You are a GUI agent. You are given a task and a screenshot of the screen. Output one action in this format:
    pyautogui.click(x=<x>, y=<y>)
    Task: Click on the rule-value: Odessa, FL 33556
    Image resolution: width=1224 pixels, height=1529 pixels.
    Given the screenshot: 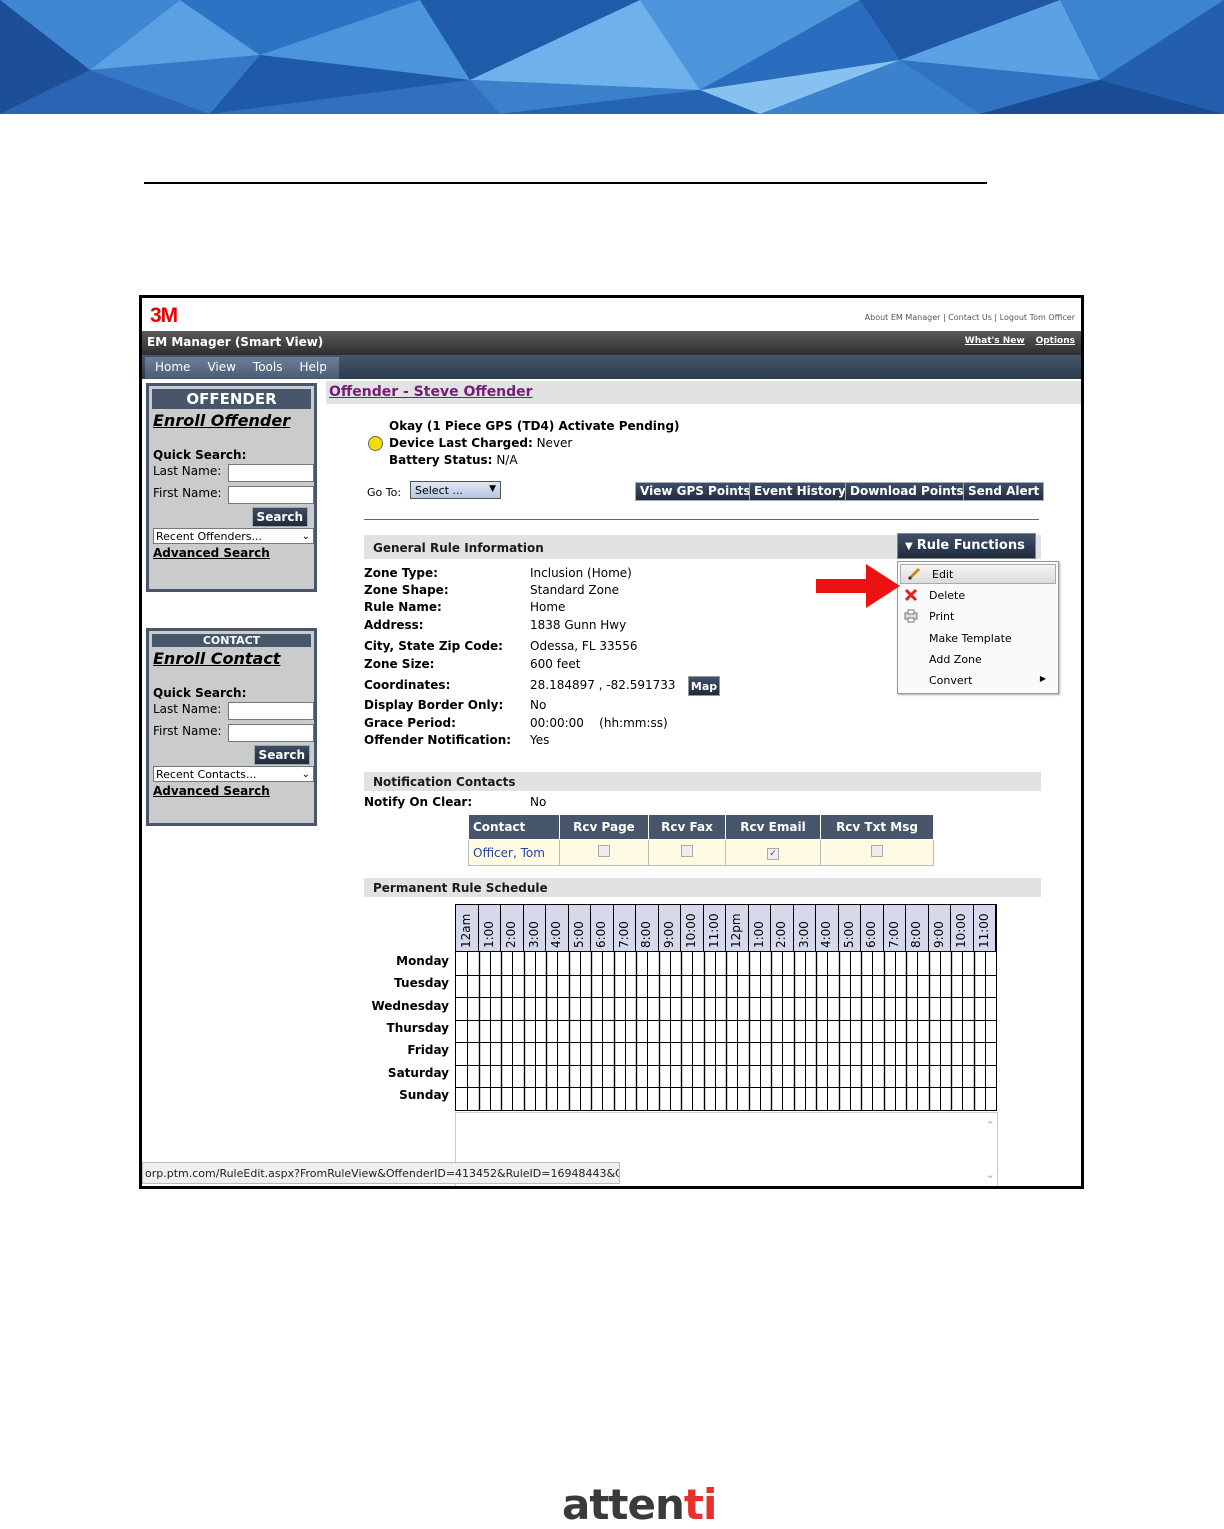 What is the action you would take?
    pyautogui.click(x=584, y=646)
    